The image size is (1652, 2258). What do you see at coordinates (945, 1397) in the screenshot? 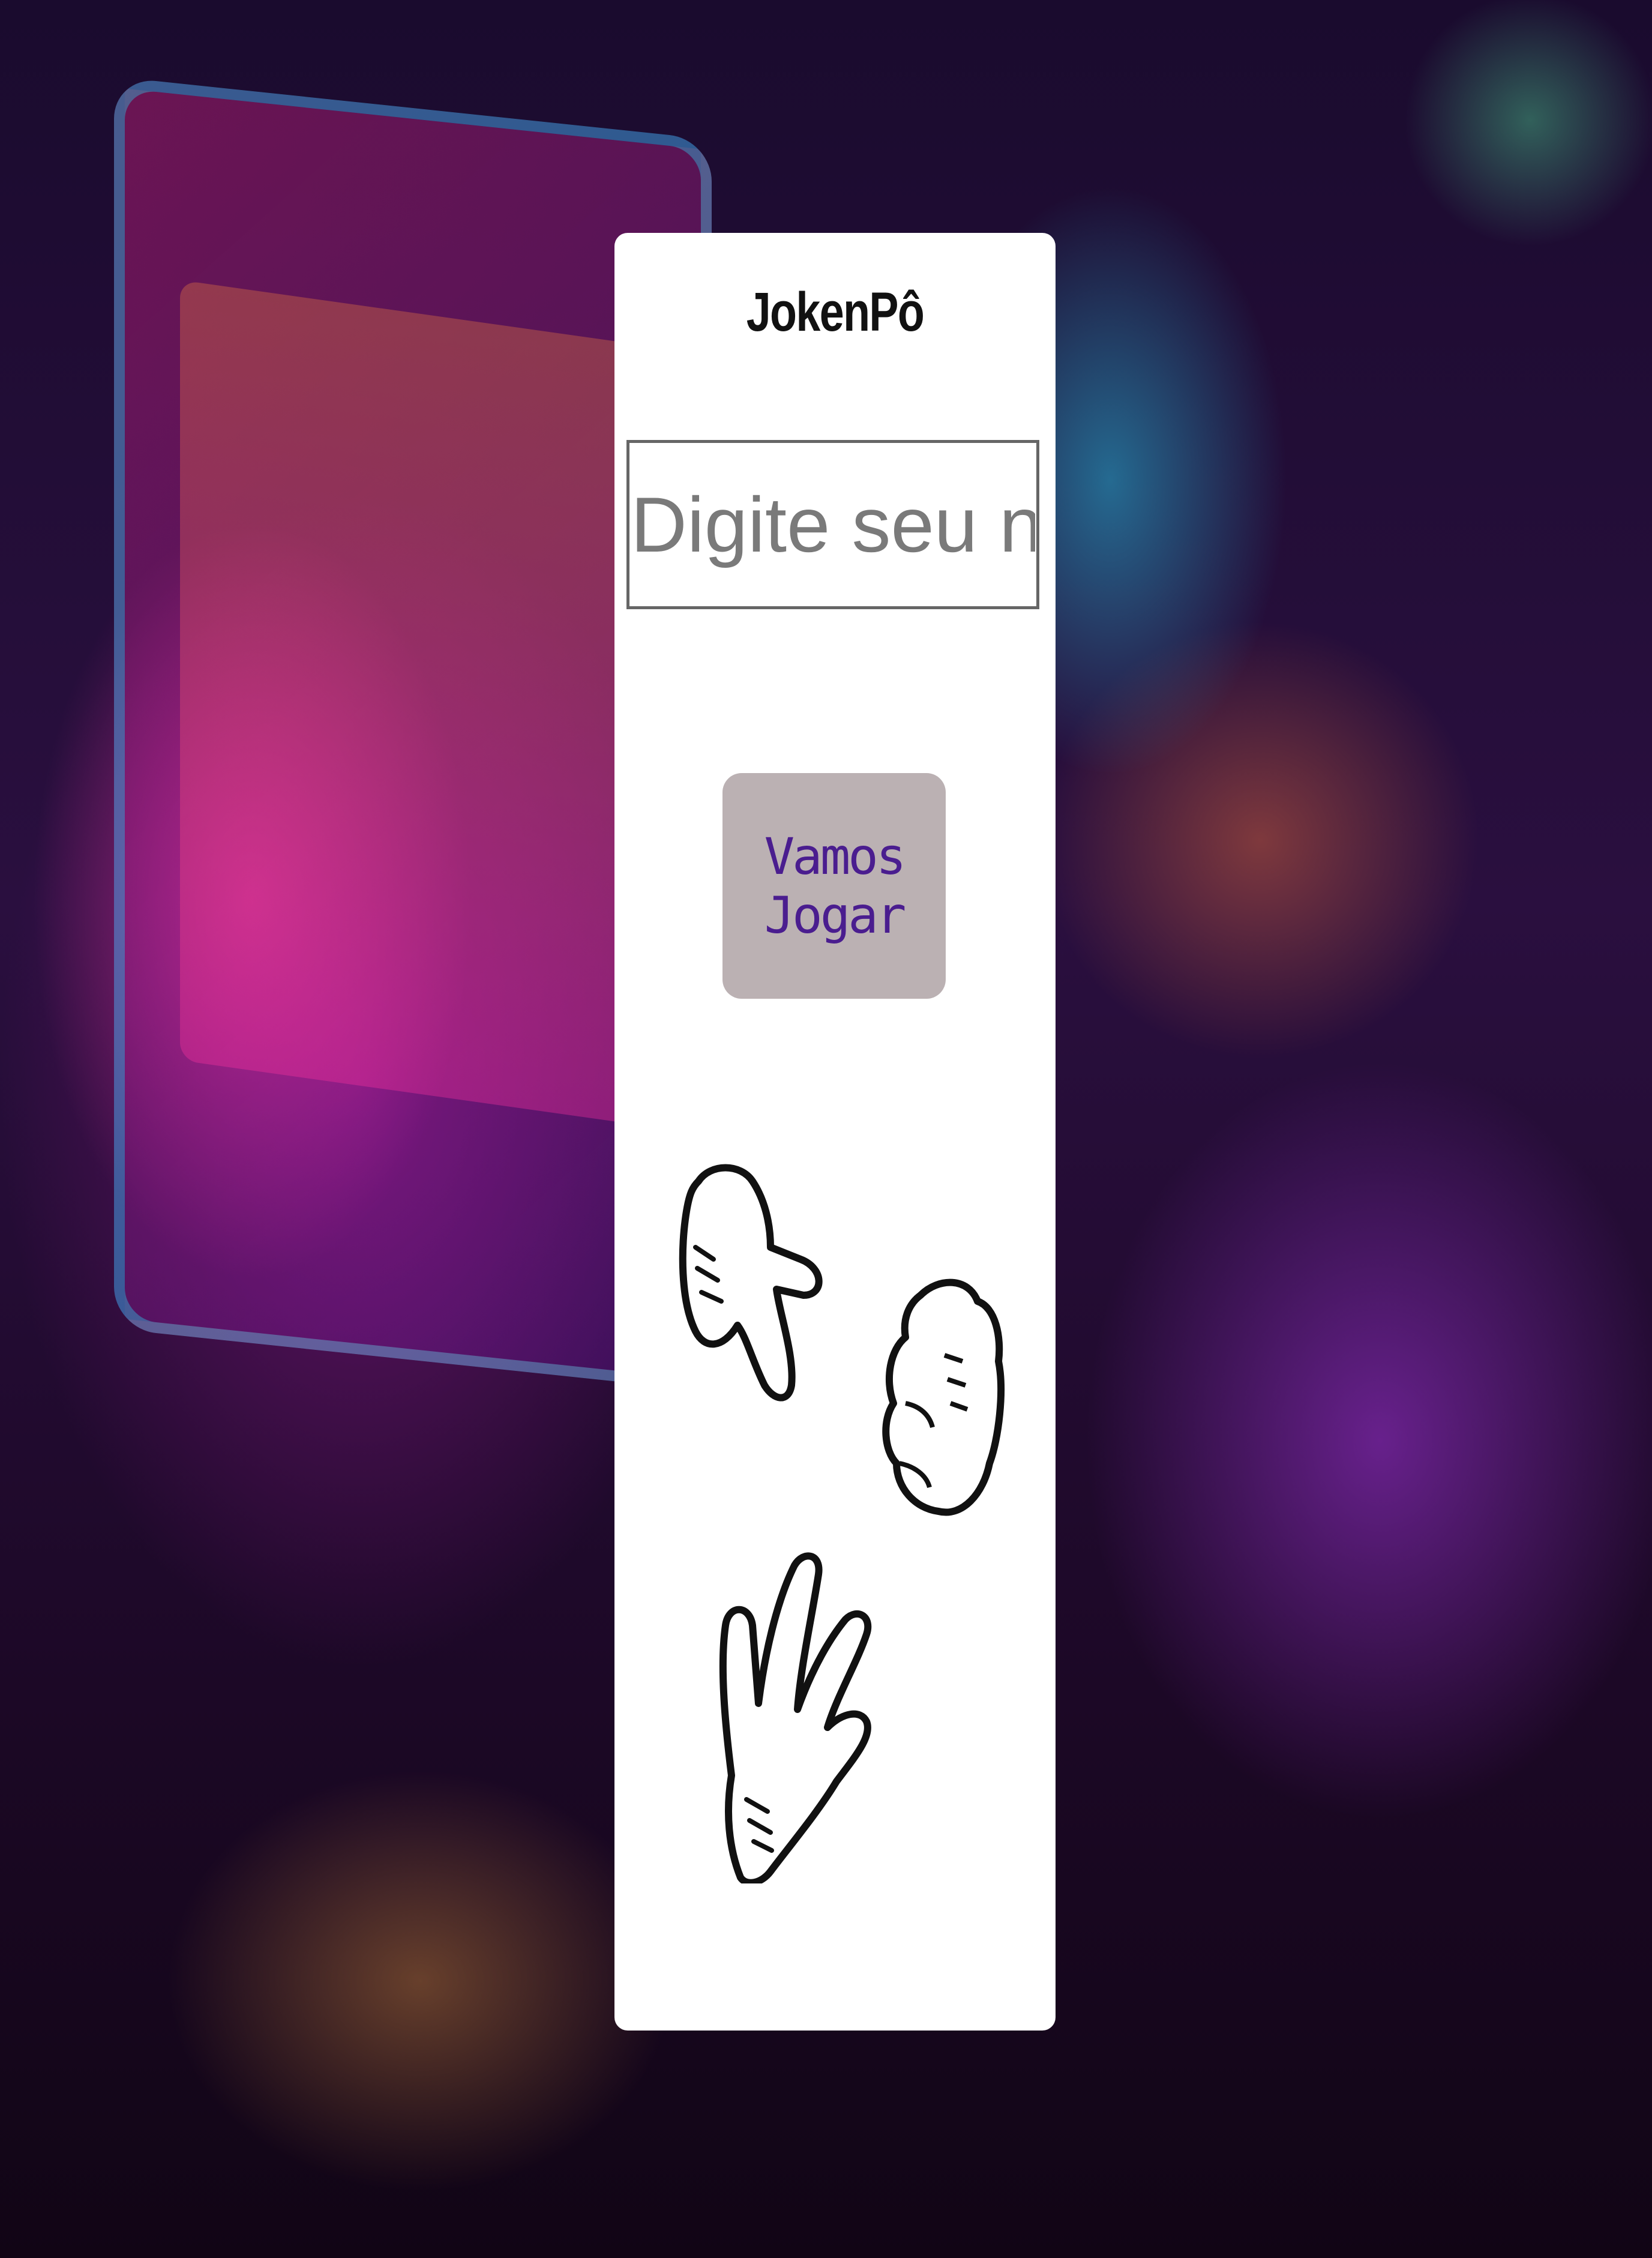
I see `rock-fist-icon` at bounding box center [945, 1397].